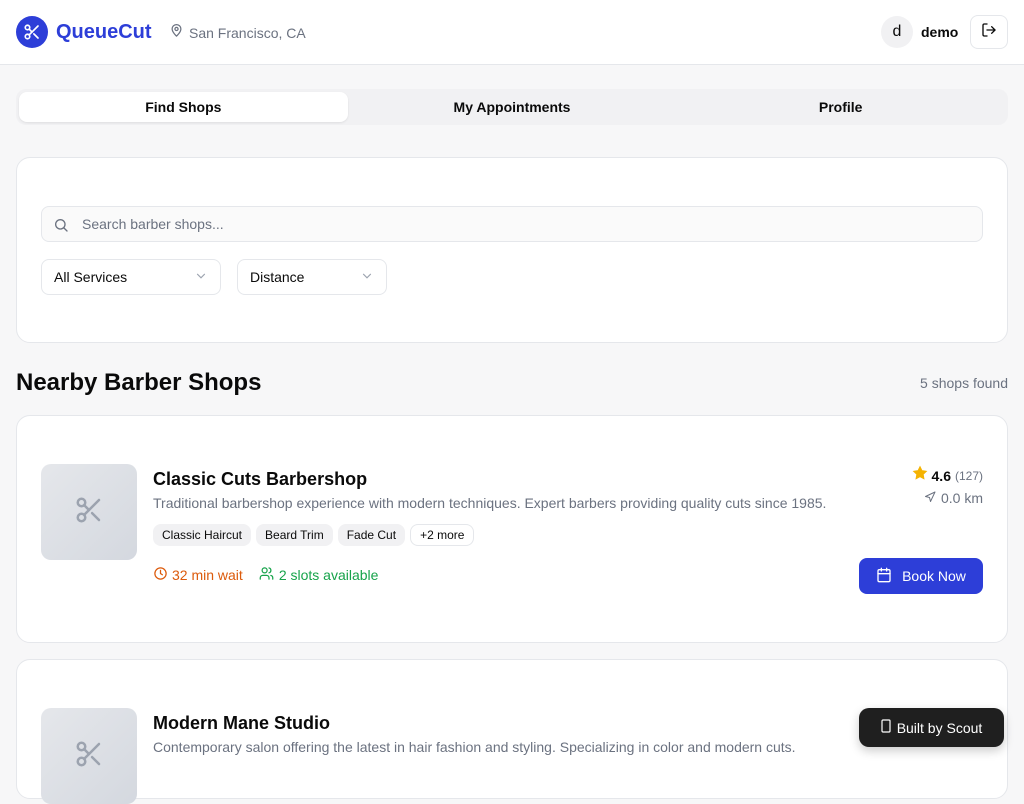 The height and width of the screenshot is (804, 1024). Describe the element at coordinates (442, 535) in the screenshot. I see `more-services-tag: +2 more` at that location.